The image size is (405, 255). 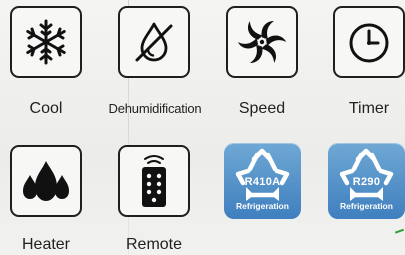 I want to click on fan-icon, so click(x=262, y=42).